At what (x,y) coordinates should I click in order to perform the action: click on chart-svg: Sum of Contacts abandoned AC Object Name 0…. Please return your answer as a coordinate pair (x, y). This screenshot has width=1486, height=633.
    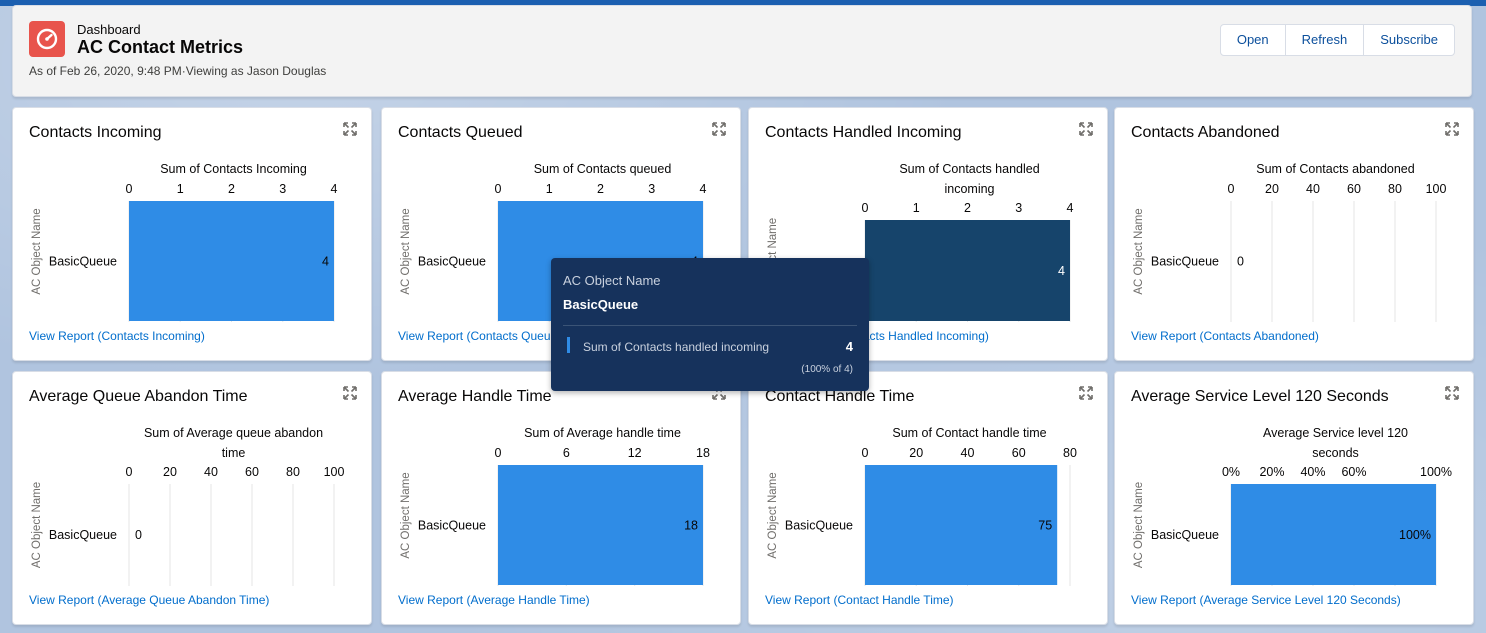
    Looking at the image, I should click on (1289, 242).